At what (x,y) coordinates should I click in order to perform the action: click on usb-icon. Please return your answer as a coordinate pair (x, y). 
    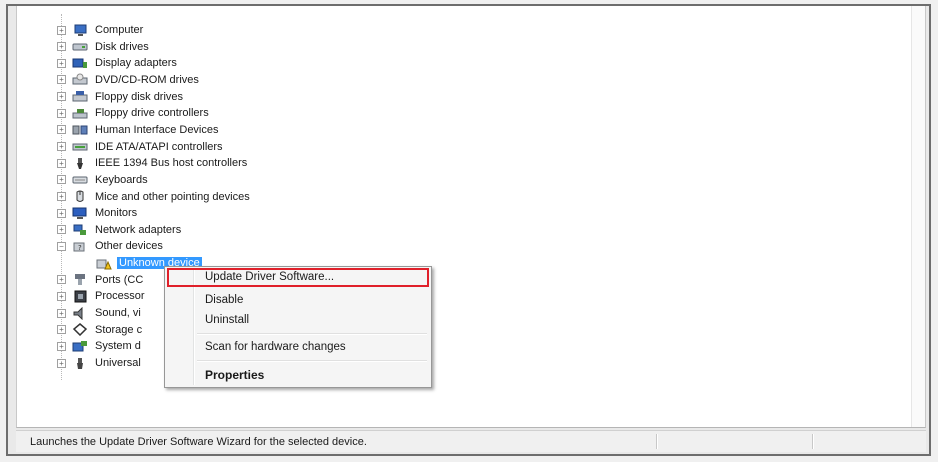
    Looking at the image, I should click on (80, 363).